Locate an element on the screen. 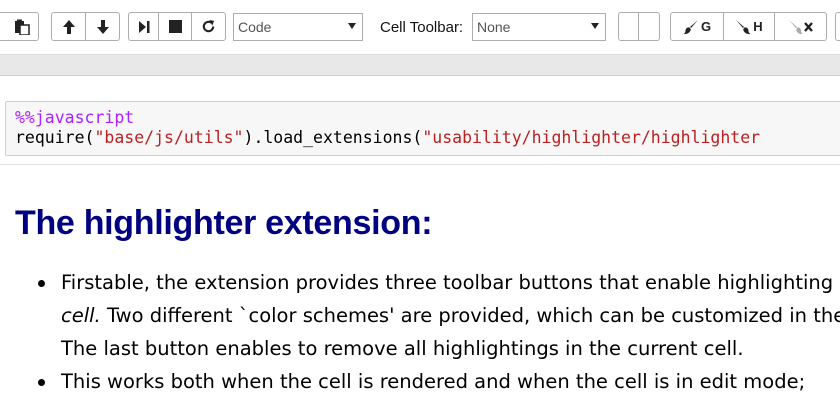 The width and height of the screenshot is (840, 400). extra-toolbar-button is located at coordinates (837, 26).